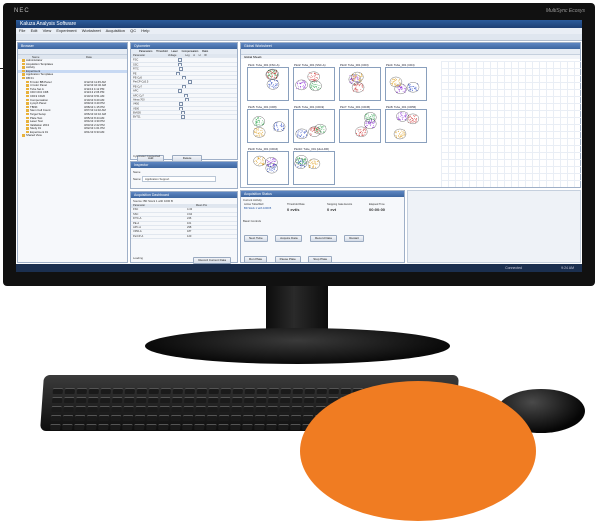 The image size is (595, 521). I want to click on dot-plot: Plot9: Tube_001 (CD16), so click(268, 166).